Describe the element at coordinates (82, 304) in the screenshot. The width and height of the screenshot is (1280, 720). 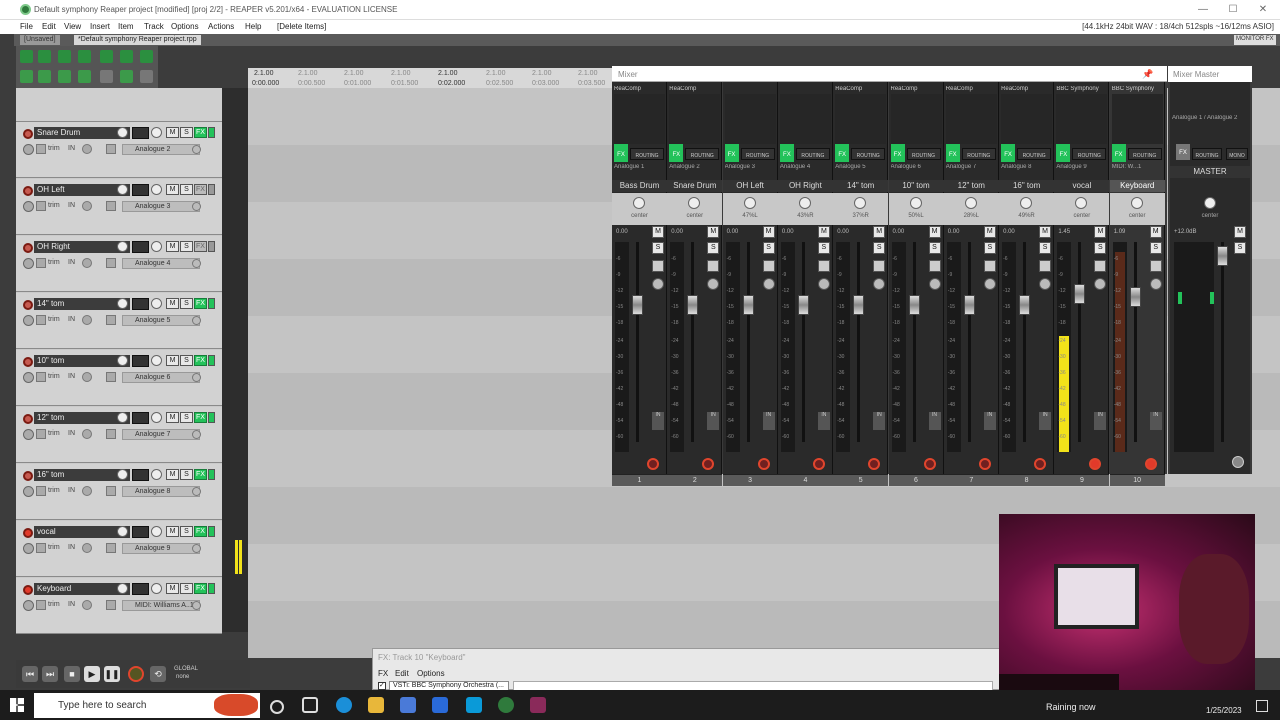
I see `track-name: 14" tom` at that location.